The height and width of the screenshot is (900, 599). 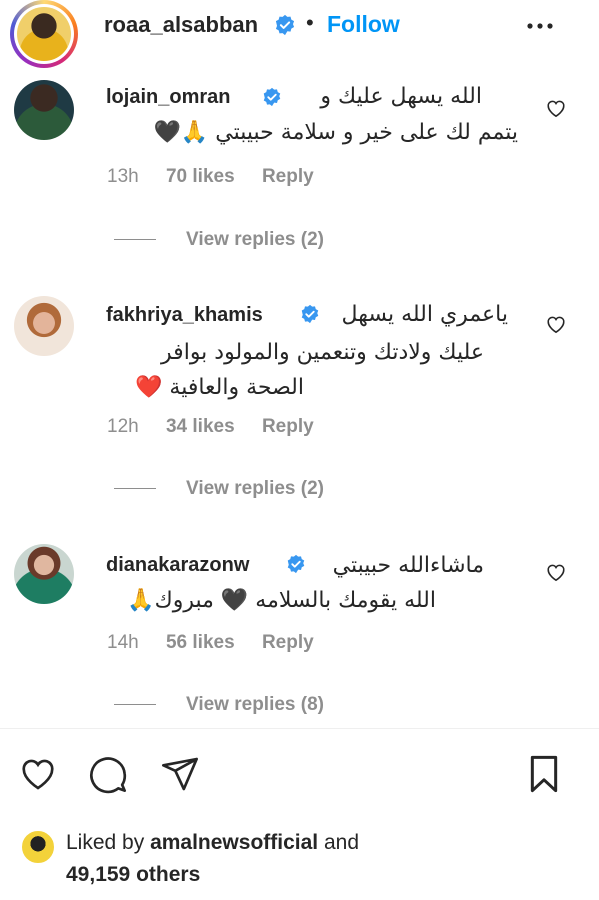 What do you see at coordinates (424, 314) in the screenshot?
I see `comment-text-line: ياعمري الله يسهل` at bounding box center [424, 314].